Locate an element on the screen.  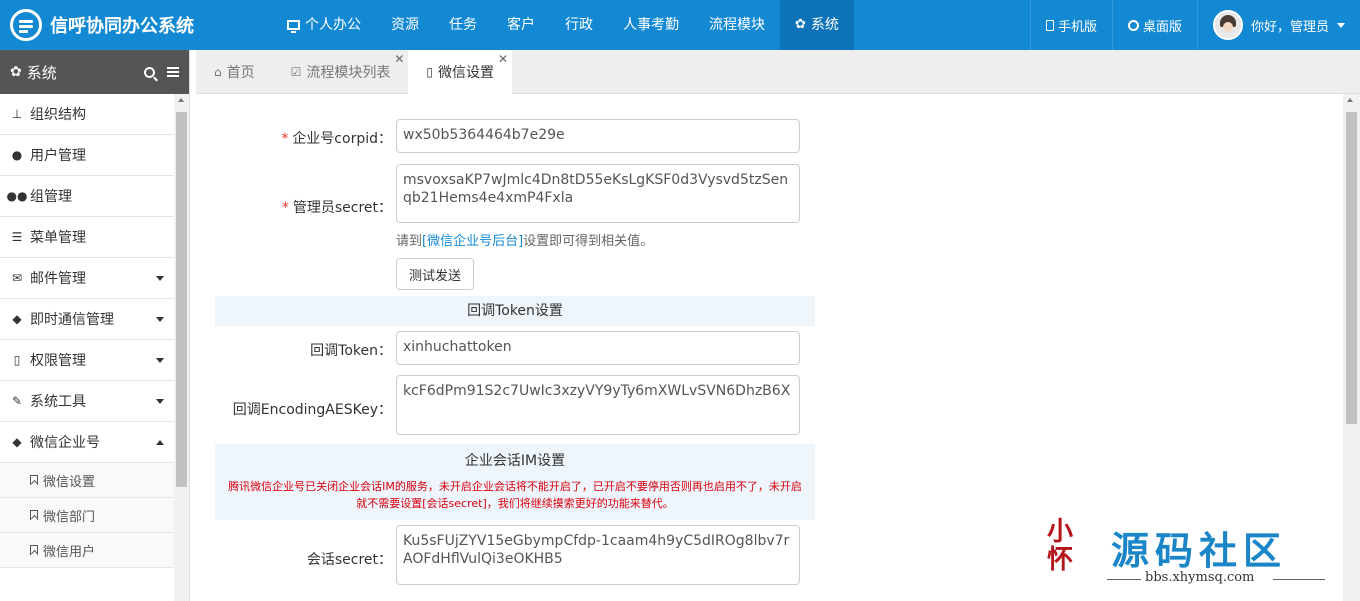
secret-label: * 管理员secret： is located at coordinates (336, 208).